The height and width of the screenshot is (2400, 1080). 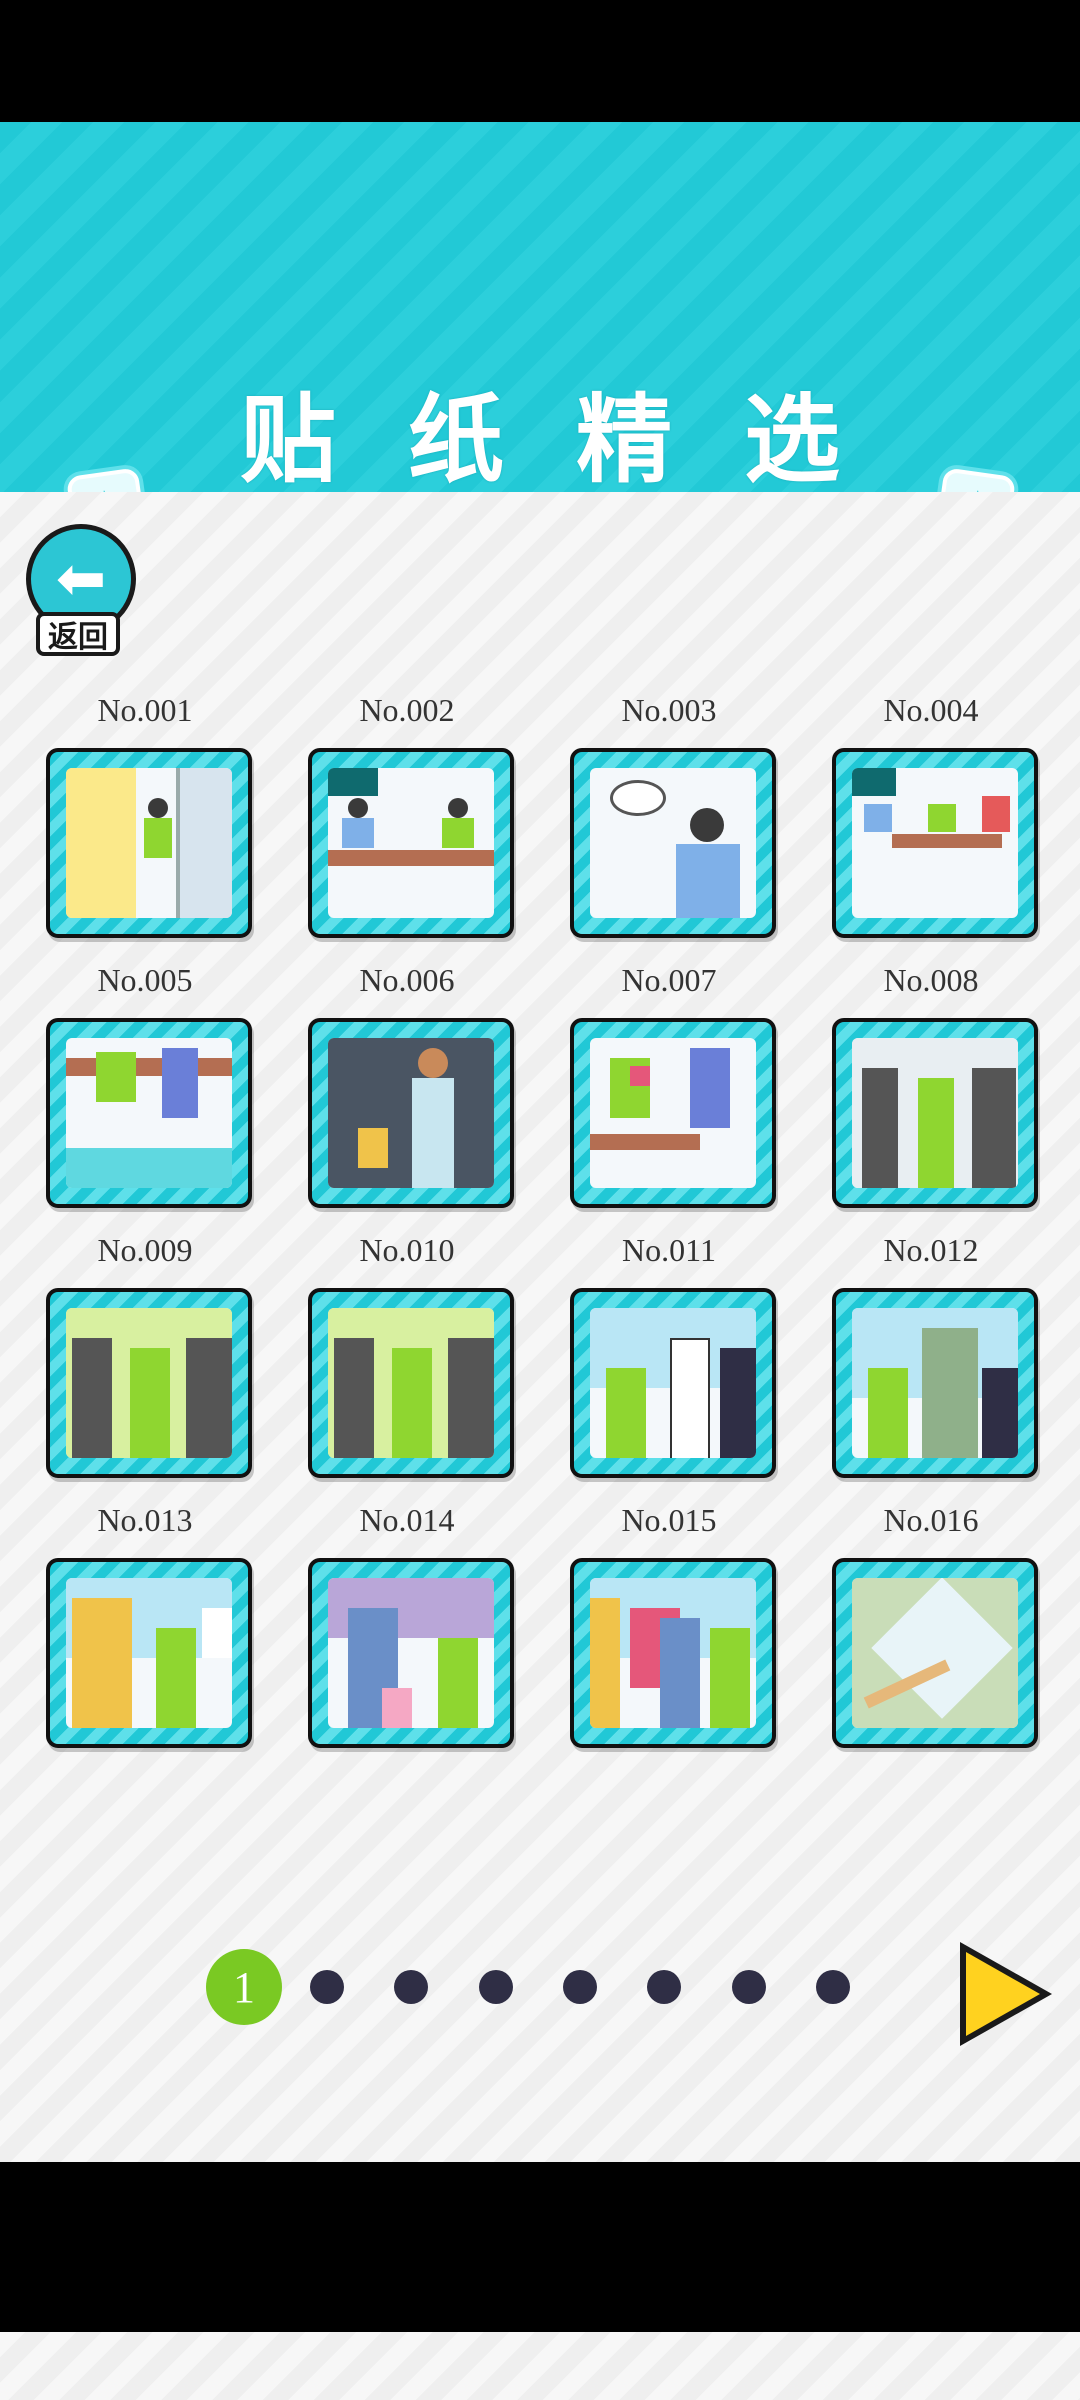 I want to click on sticker-number: No.013, so click(x=145, y=1520).